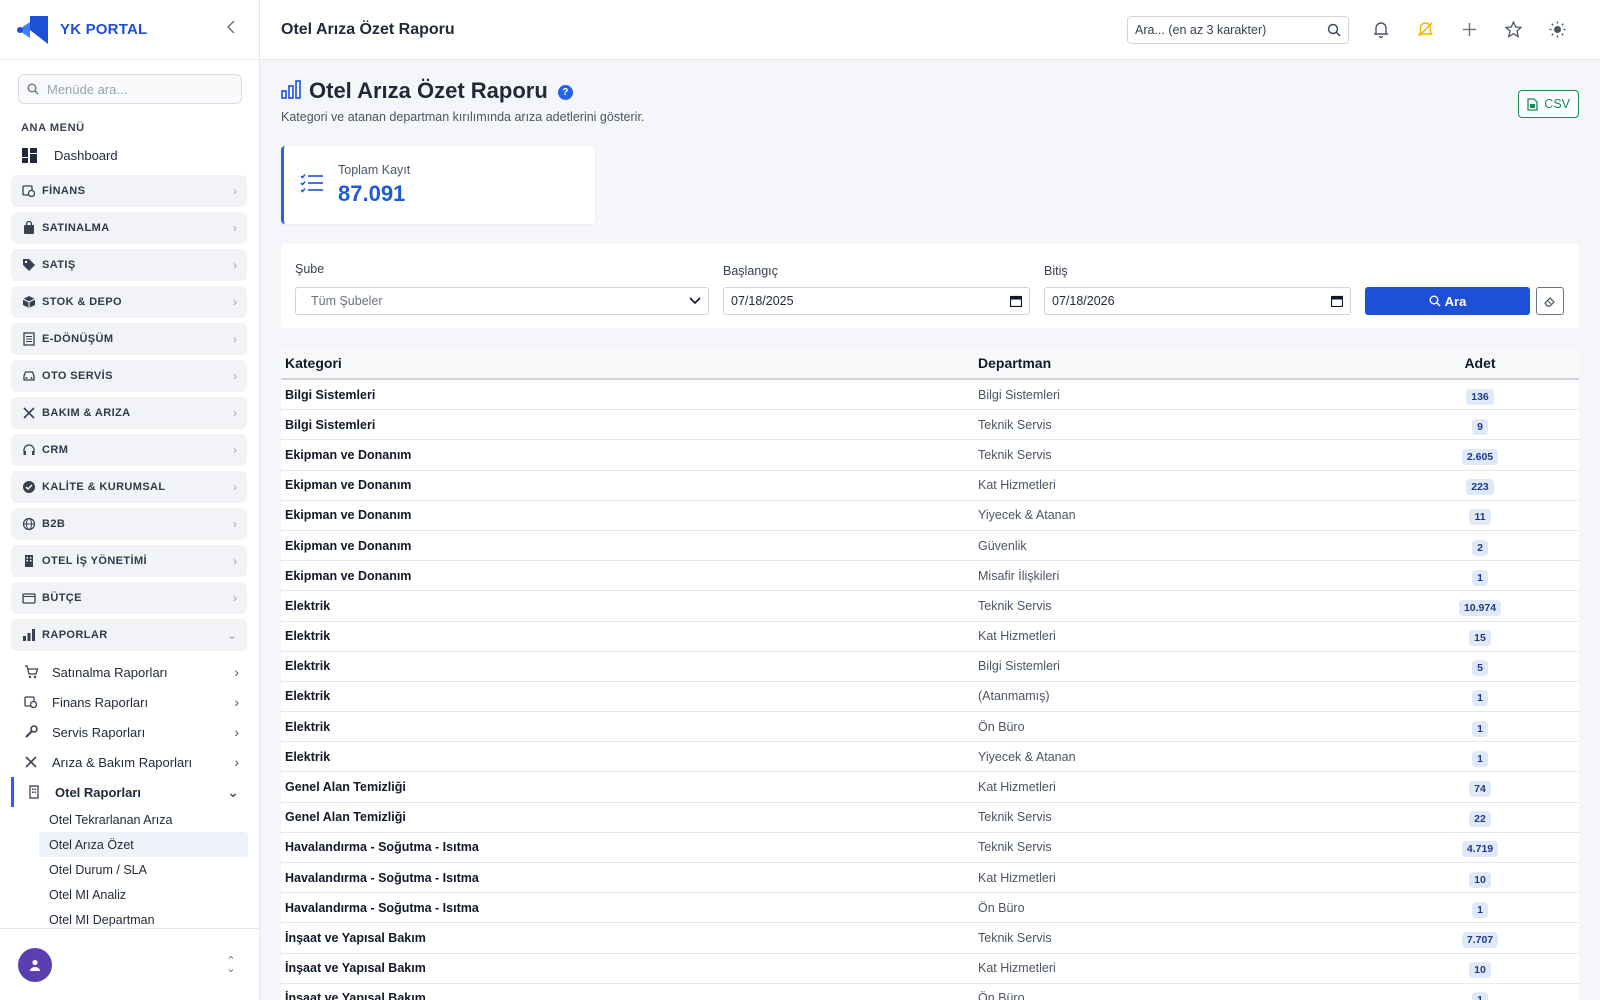 This screenshot has height=1000, width=1600. Describe the element at coordinates (231, 964) in the screenshot. I see `expand-user-menu-icon: ⌃ ⌄` at that location.